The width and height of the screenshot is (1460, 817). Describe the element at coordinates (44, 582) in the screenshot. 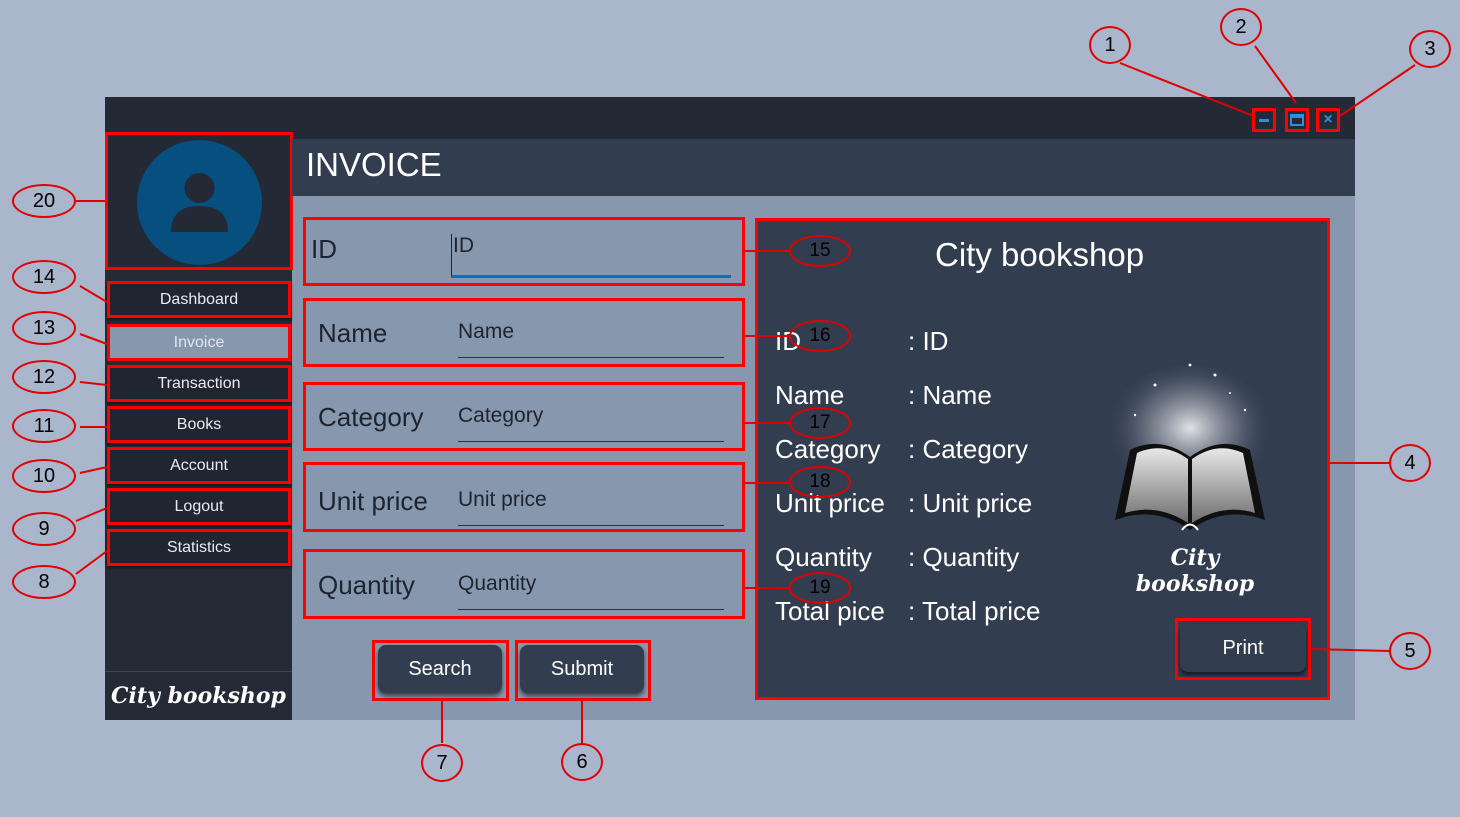

I see `callout-8: 8` at that location.